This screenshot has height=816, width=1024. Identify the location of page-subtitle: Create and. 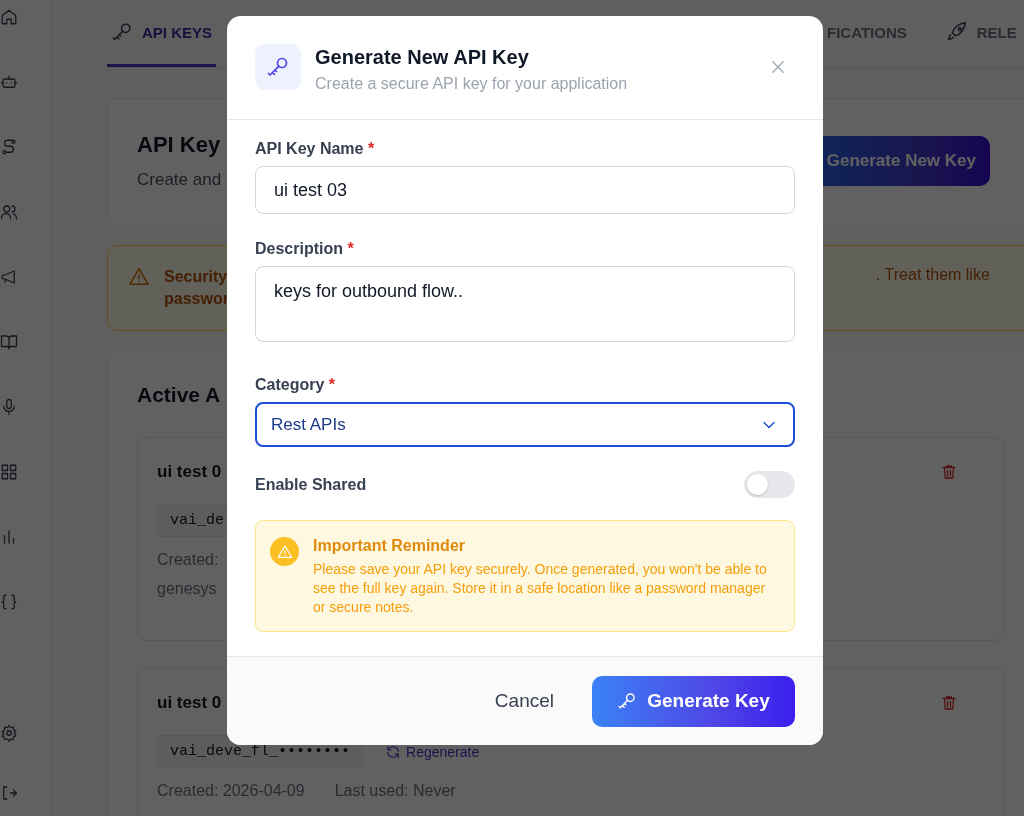
(179, 180).